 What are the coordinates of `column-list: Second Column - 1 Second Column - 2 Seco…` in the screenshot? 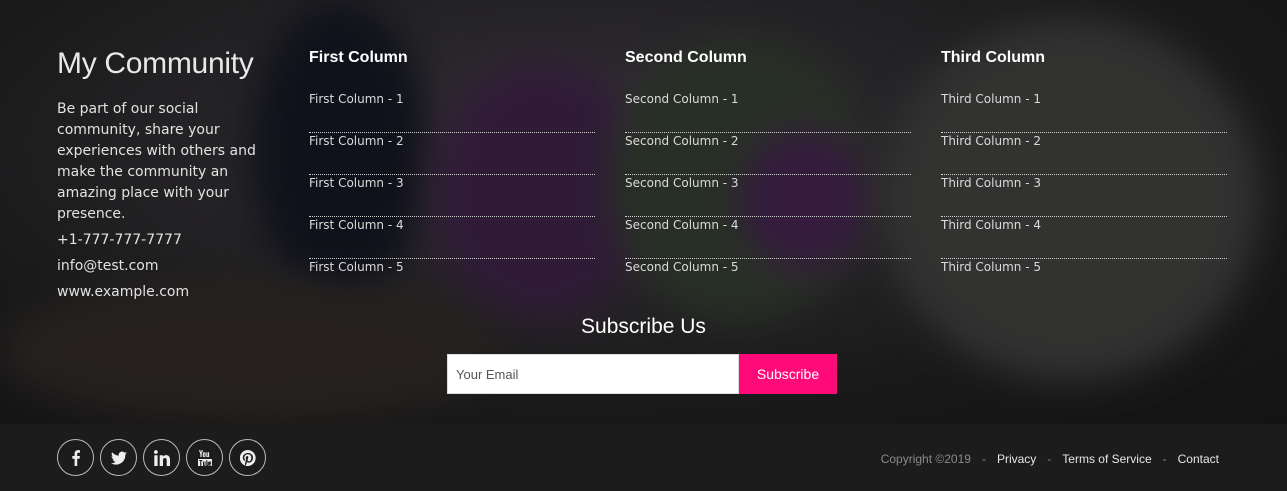 It's located at (768, 196).